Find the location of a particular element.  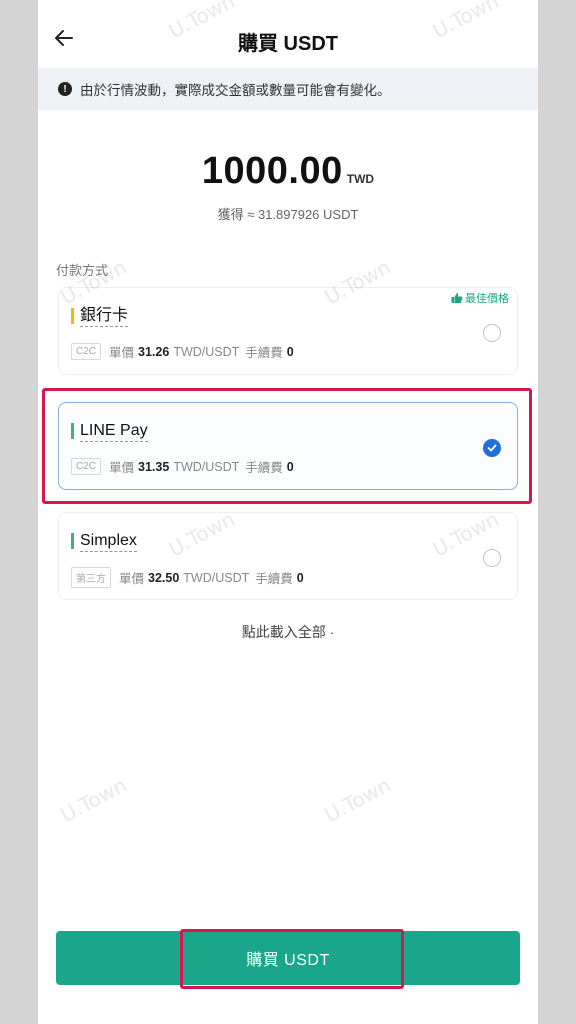

page-title: 購買 USDT is located at coordinates (288, 44).